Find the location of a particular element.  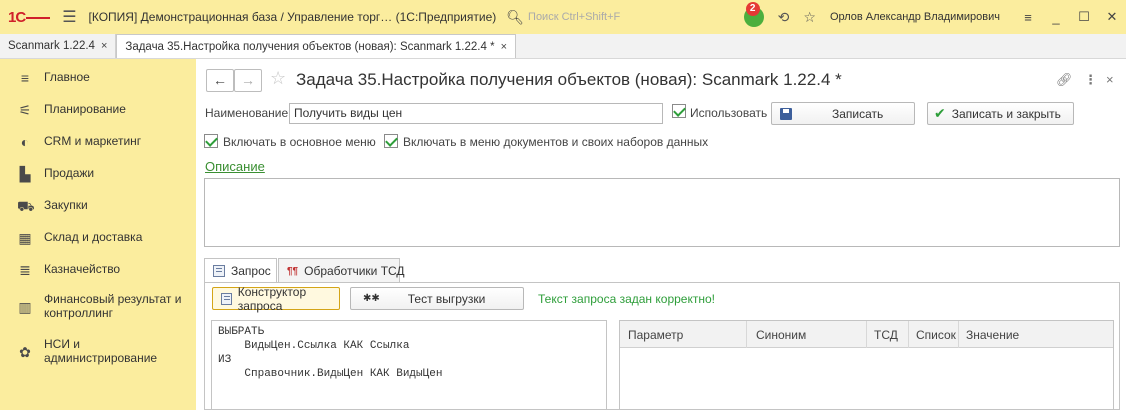

column-header: Синоним is located at coordinates (781, 335).